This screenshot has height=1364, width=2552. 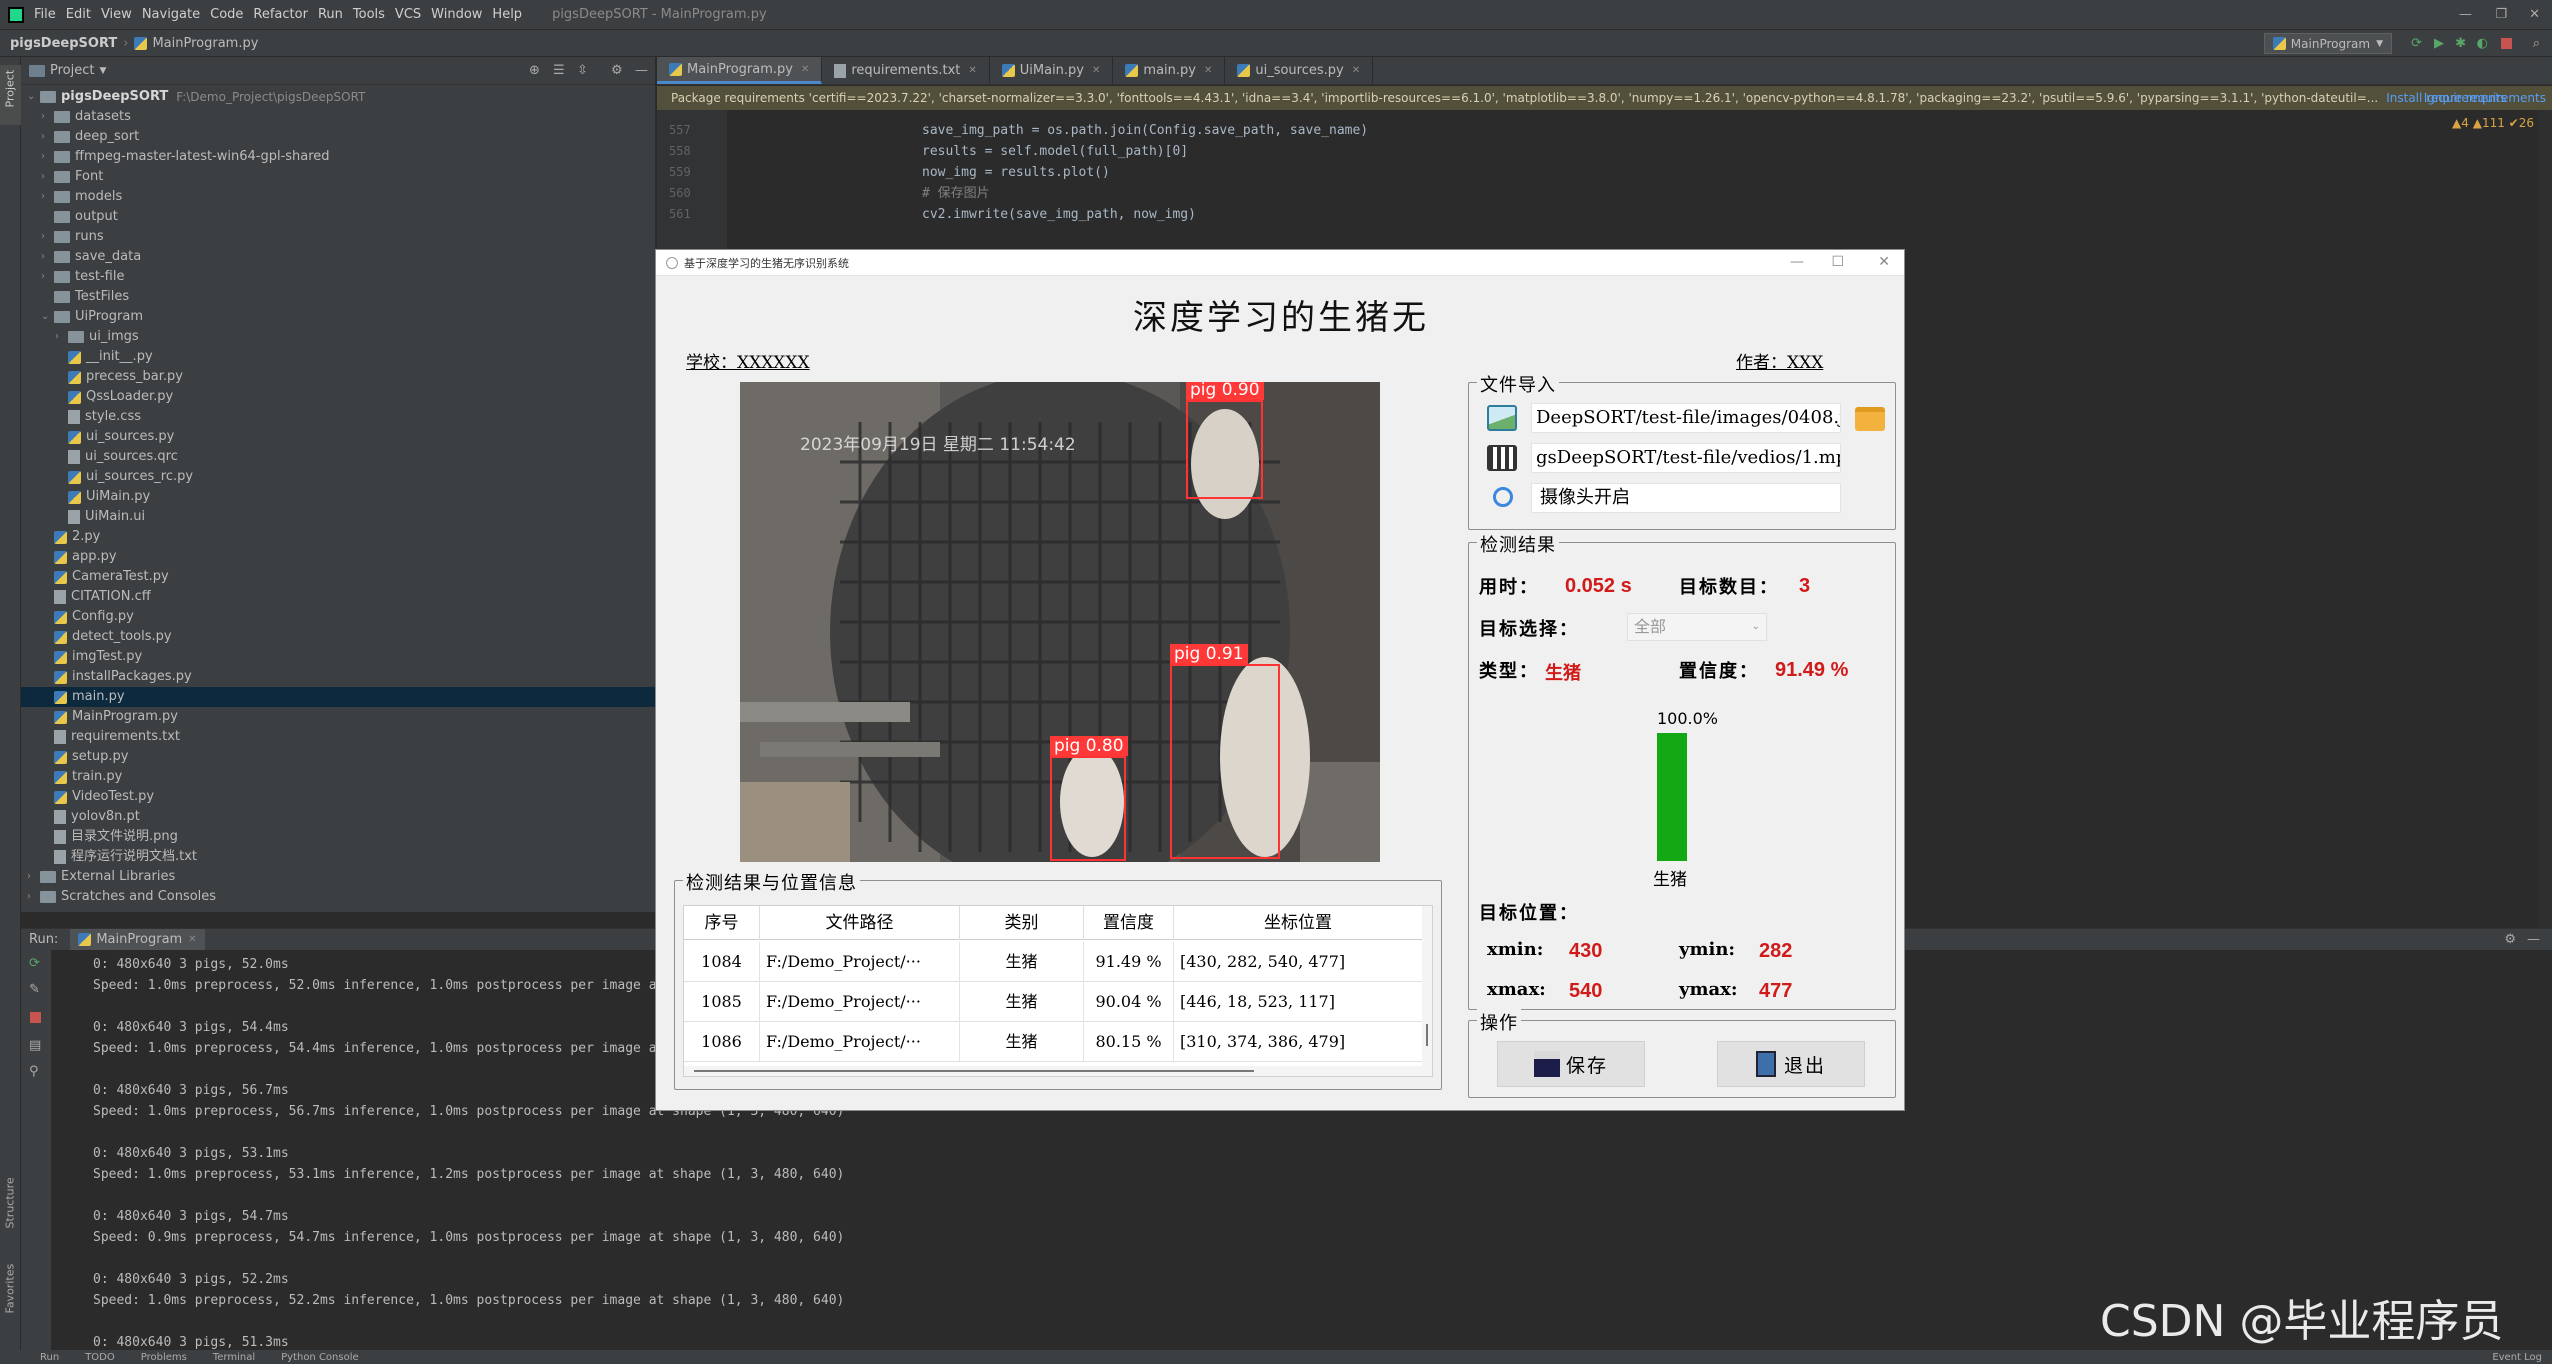 What do you see at coordinates (1129, 923) in the screenshot?
I see `table-header-cell: 置信度` at bounding box center [1129, 923].